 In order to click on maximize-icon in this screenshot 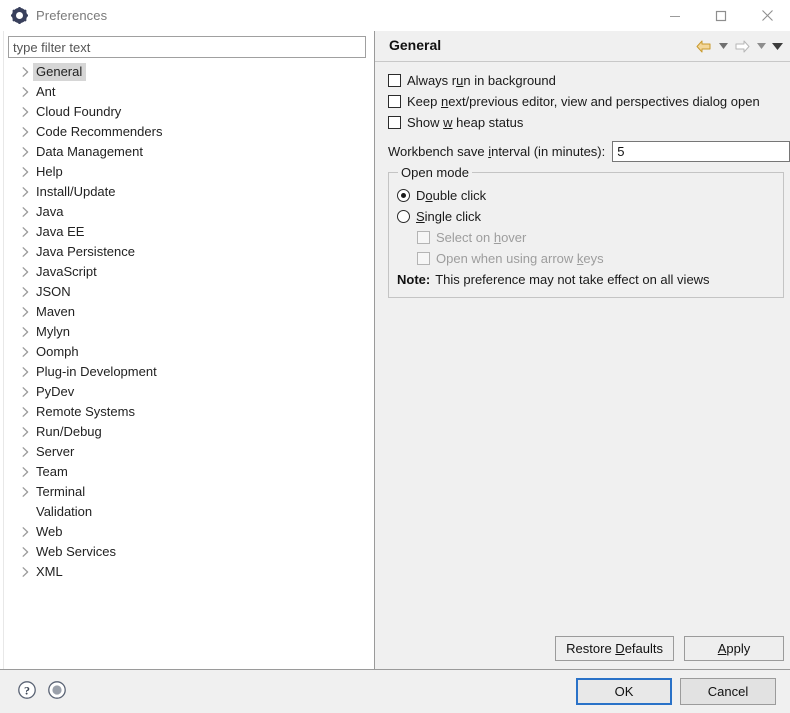, I will do `click(721, 15)`.